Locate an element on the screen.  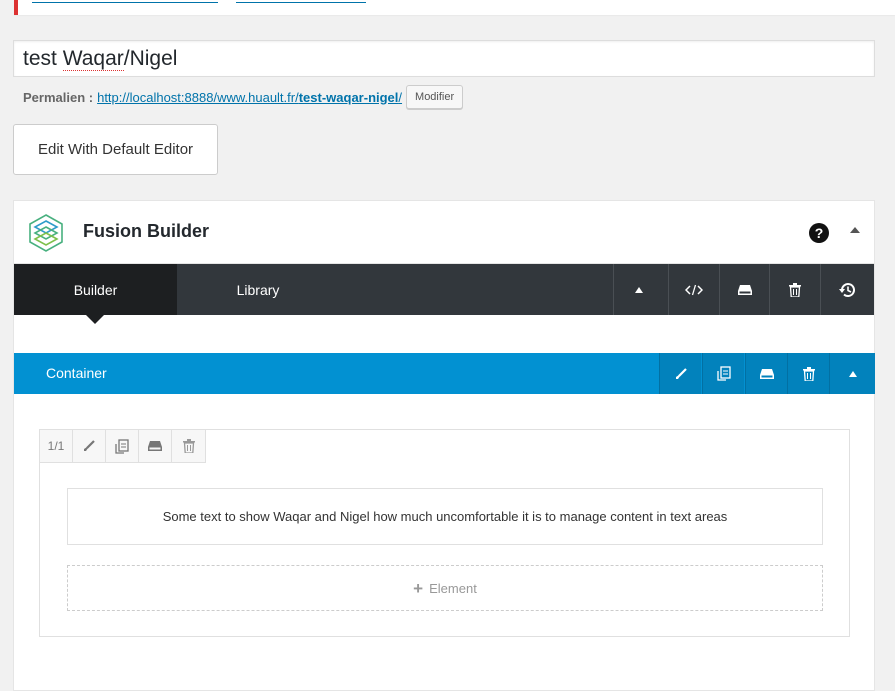
clear-layout-button is located at coordinates (794, 289).